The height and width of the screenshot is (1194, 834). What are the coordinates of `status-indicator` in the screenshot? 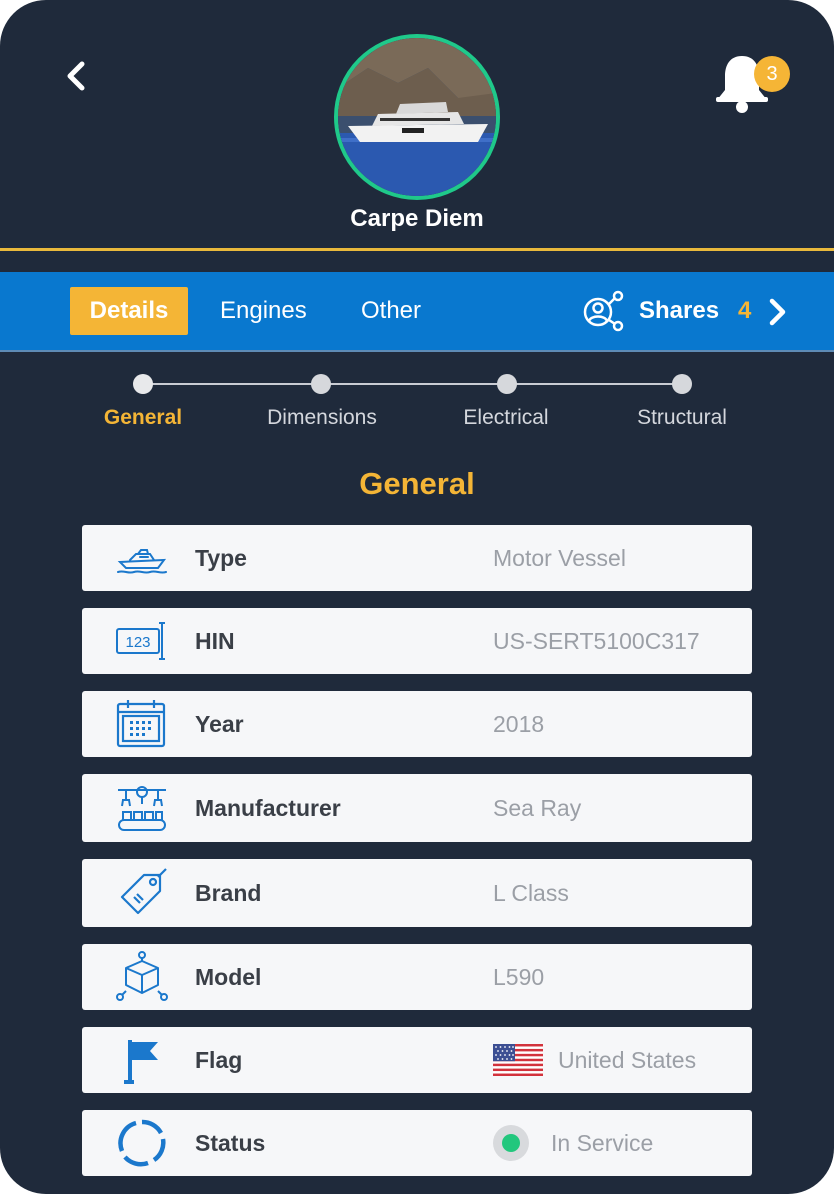 It's located at (511, 1143).